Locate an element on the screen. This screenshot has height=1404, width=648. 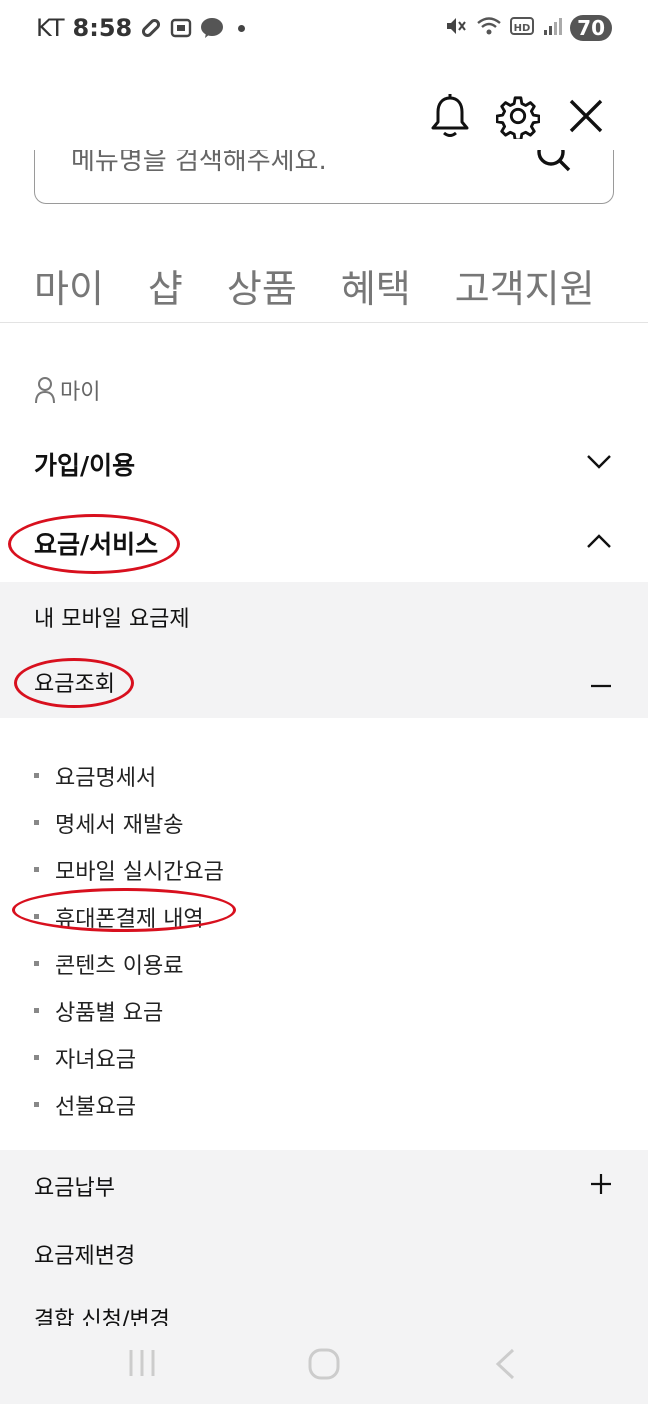
clock: 8:58 is located at coordinates (102, 28).